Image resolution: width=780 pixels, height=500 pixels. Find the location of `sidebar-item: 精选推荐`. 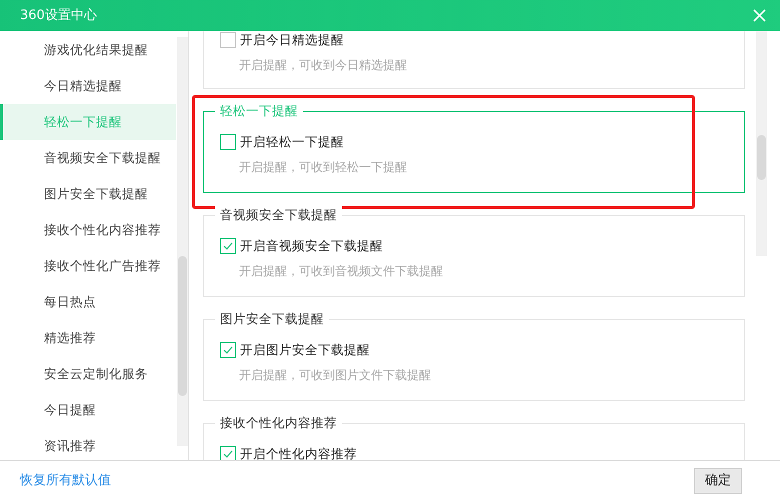

sidebar-item: 精选推荐 is located at coordinates (88, 338).